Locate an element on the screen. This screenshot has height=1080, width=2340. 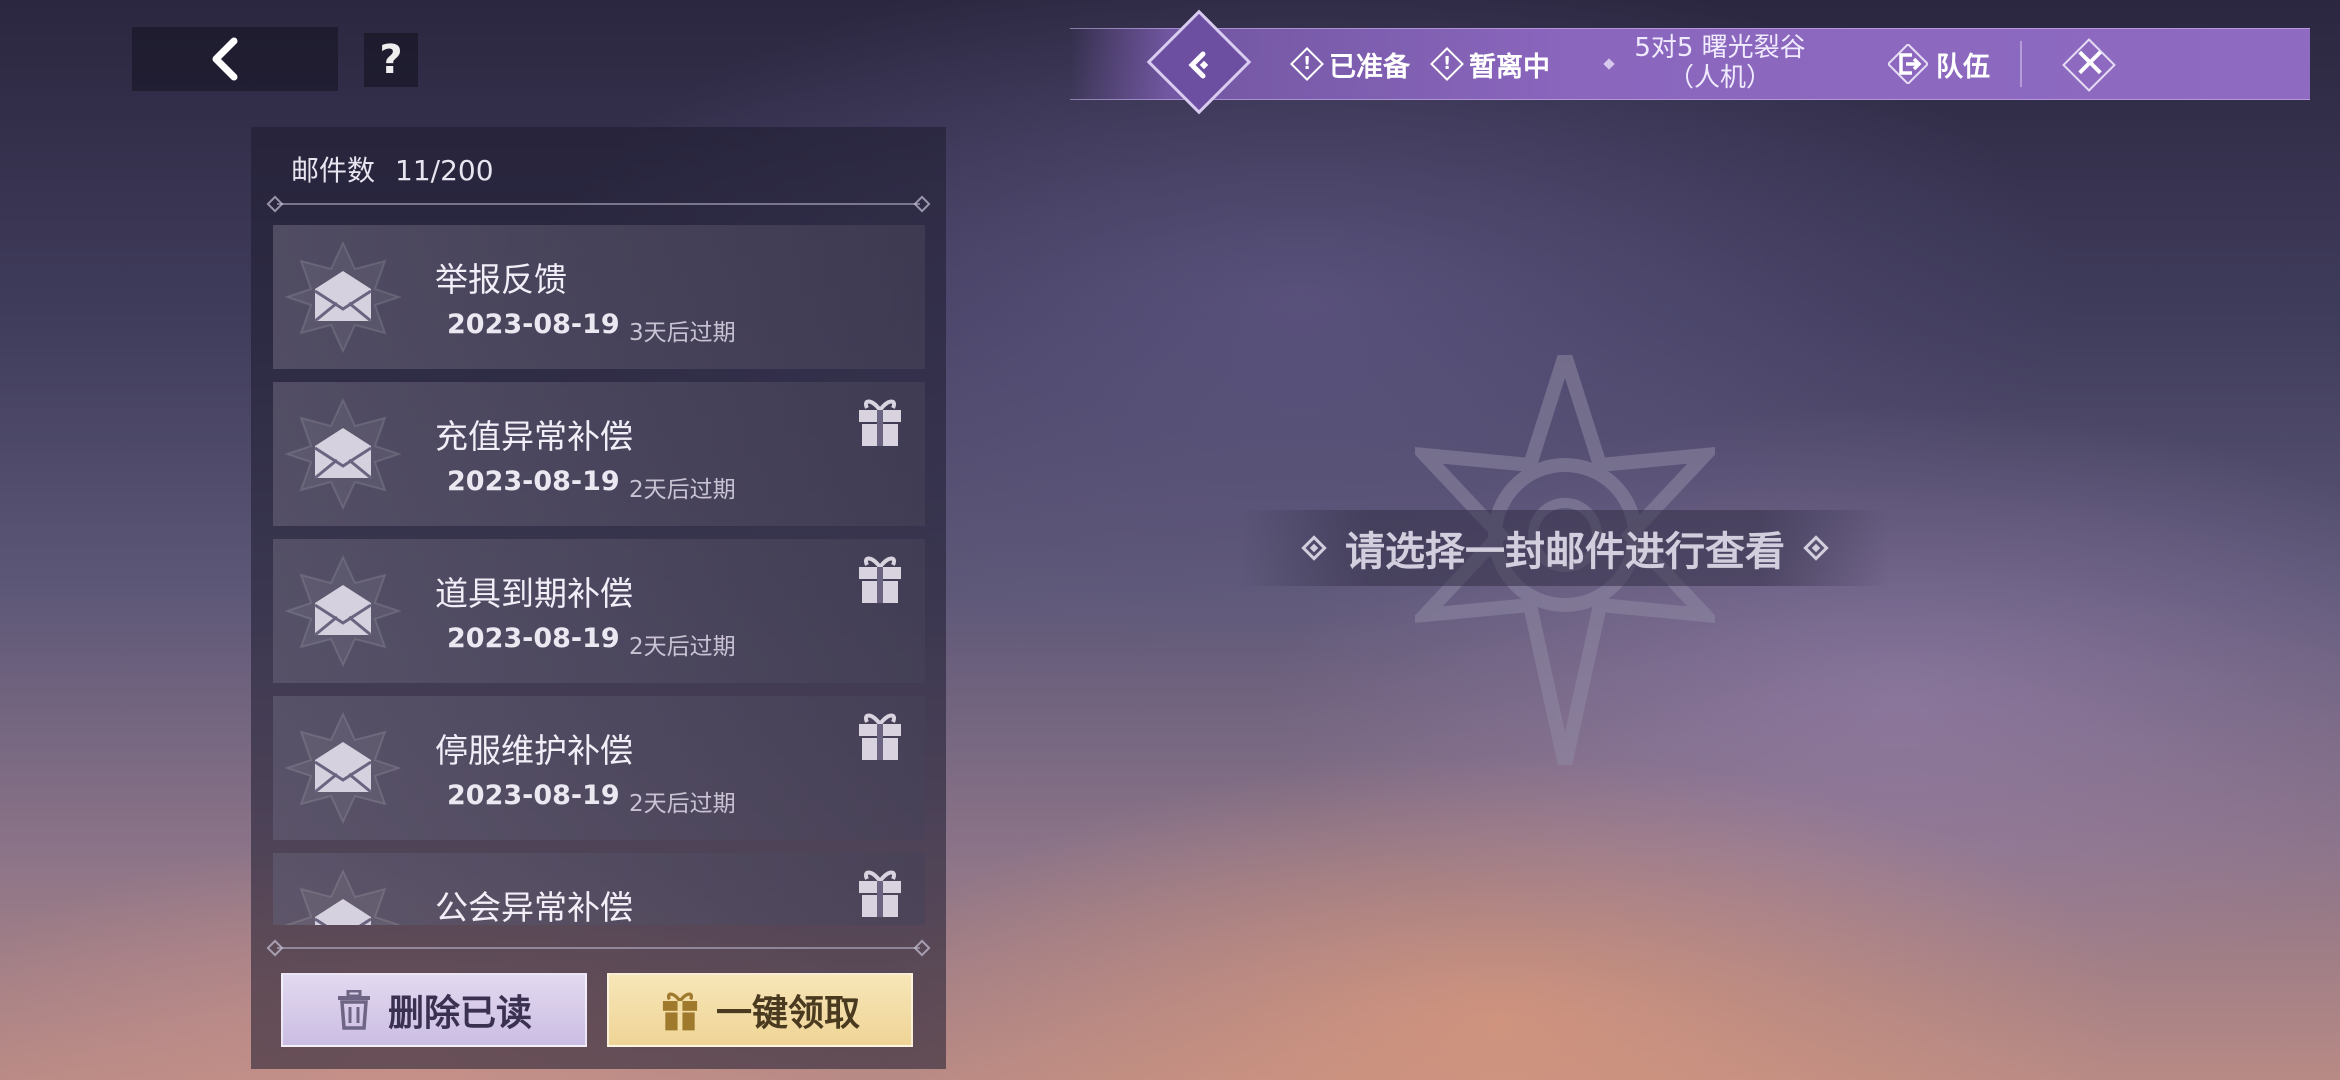
trash-icon is located at coordinates (353, 1010).